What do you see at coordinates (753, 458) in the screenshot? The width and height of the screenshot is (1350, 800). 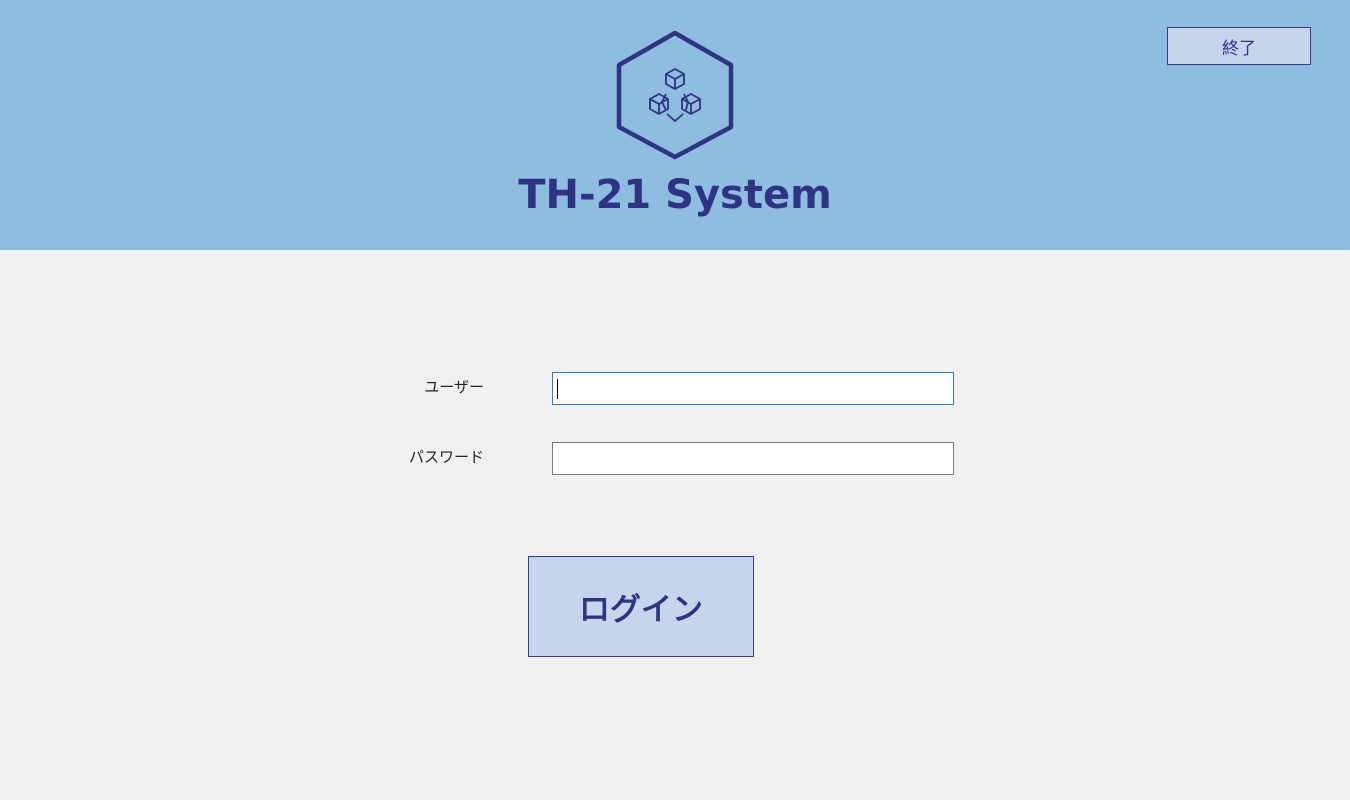 I see `password-input` at bounding box center [753, 458].